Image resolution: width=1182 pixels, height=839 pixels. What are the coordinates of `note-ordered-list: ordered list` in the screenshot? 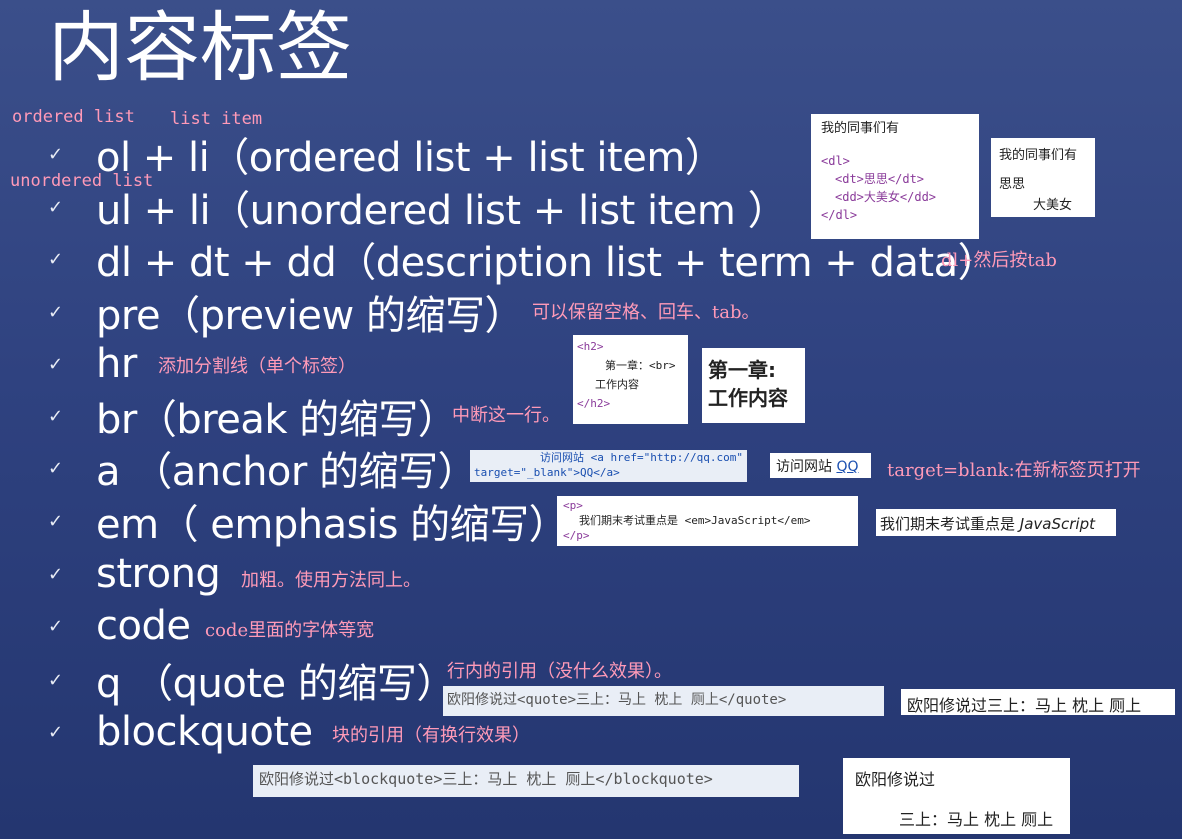 It's located at (73, 117).